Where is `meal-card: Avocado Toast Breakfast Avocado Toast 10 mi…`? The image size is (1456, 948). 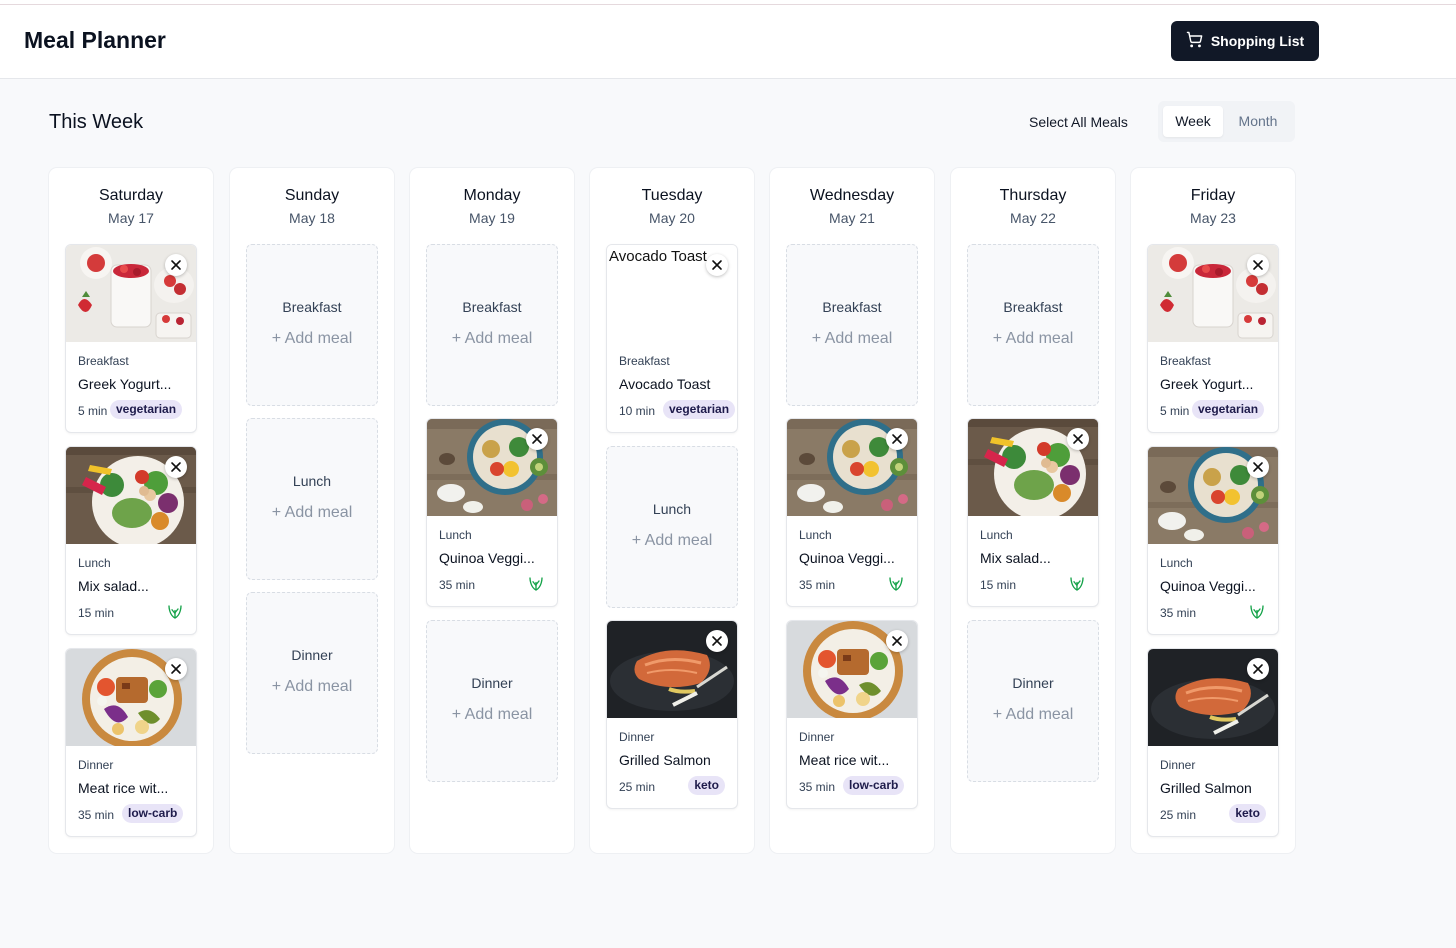 meal-card: Avocado Toast Breakfast Avocado Toast 10 mi… is located at coordinates (672, 338).